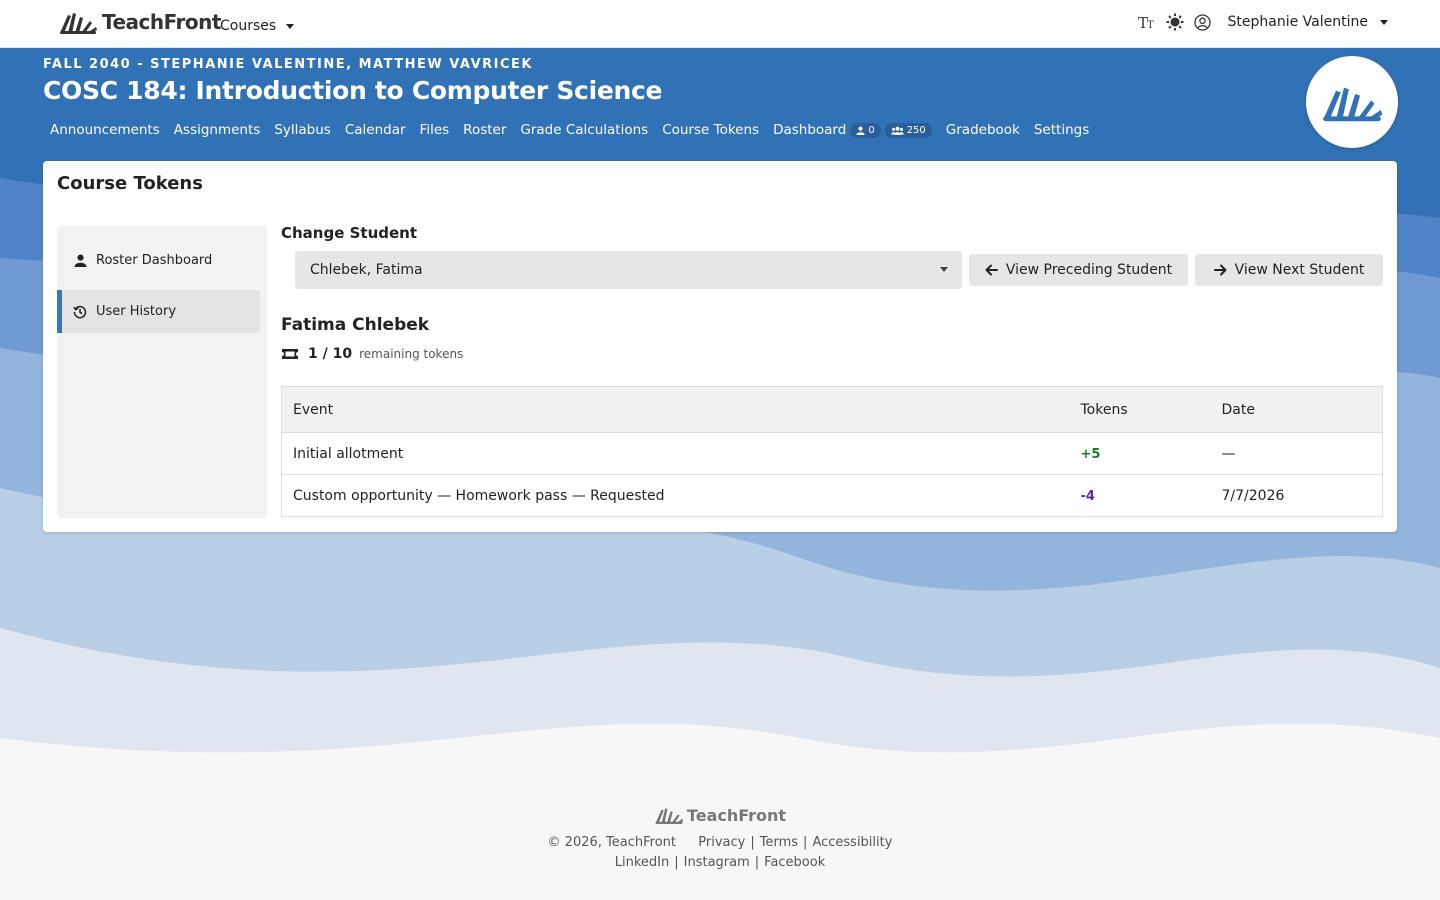 The height and width of the screenshot is (900, 1440). I want to click on cell-date: 7/7/2026, so click(1296, 495).